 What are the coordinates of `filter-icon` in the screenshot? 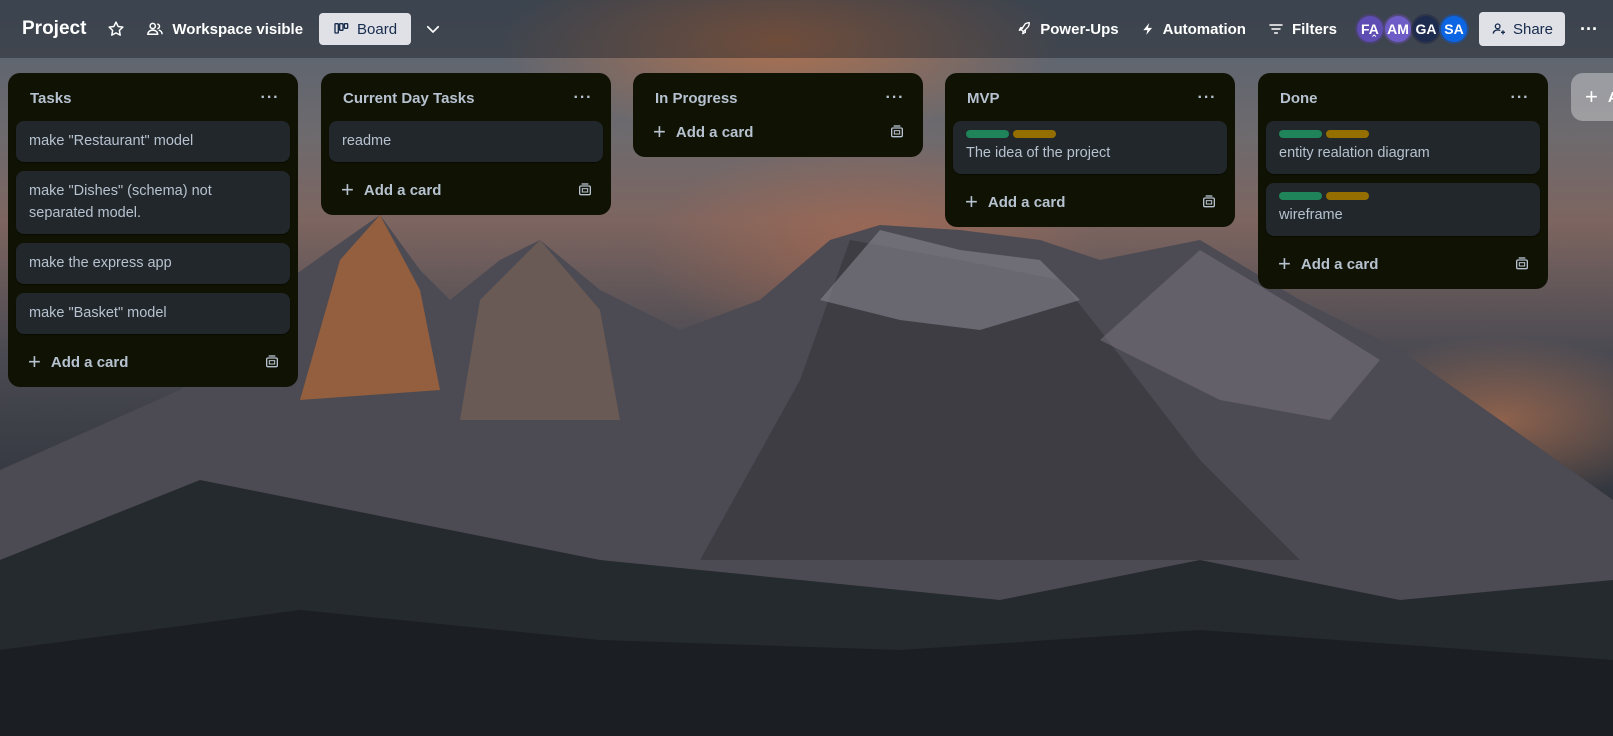 It's located at (1276, 29).